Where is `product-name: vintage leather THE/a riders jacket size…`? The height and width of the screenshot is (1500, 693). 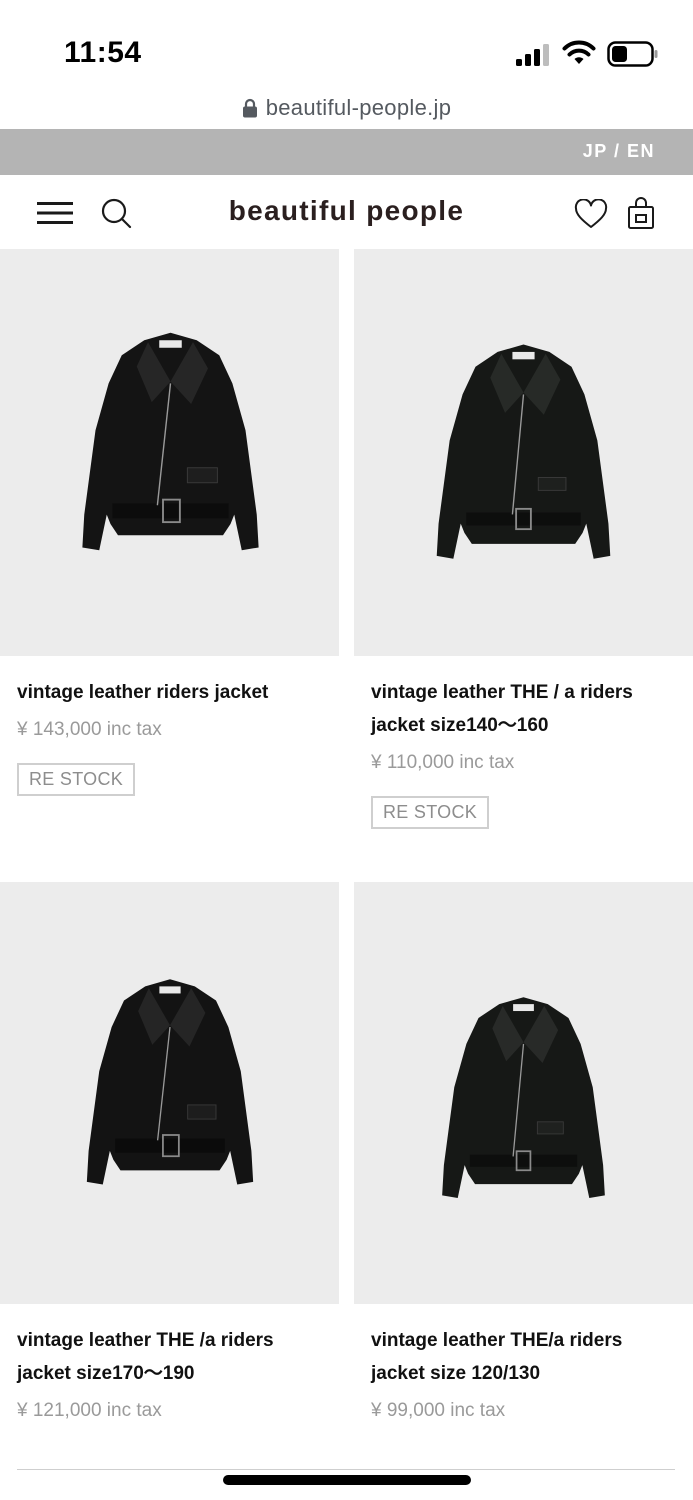
product-name: vintage leather THE/a riders jacket size… is located at coordinates (523, 1357).